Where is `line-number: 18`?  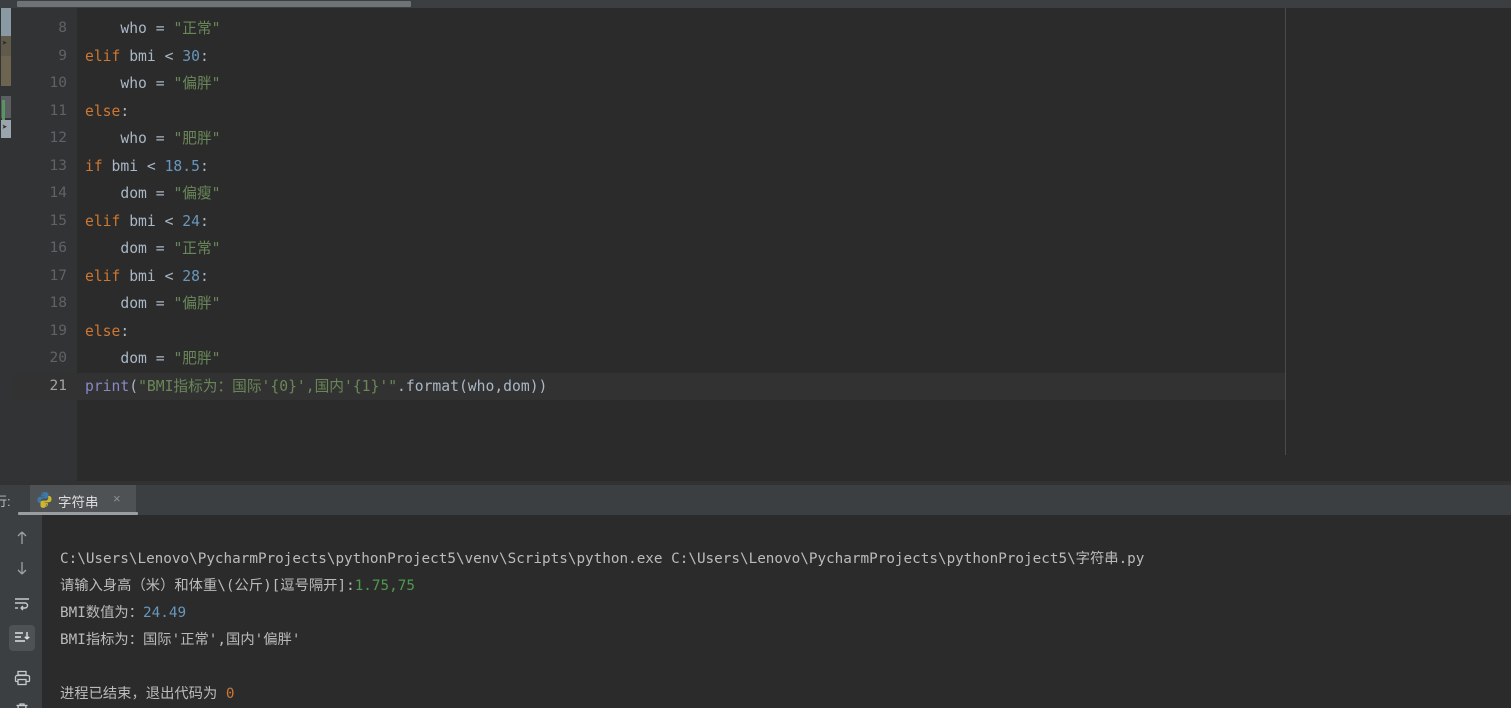 line-number: 18 is located at coordinates (45, 304).